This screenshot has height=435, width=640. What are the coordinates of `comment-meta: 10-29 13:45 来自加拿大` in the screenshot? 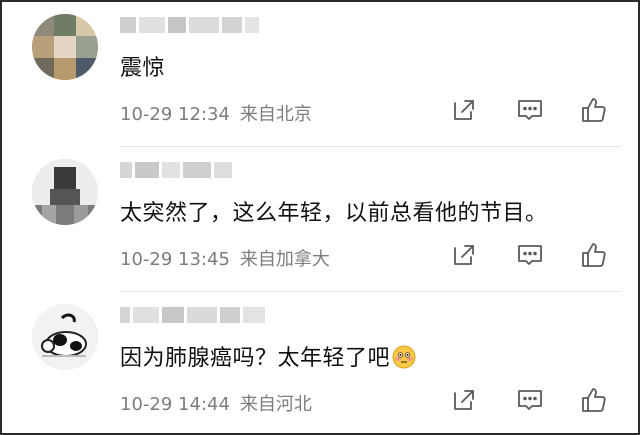 It's located at (225, 258).